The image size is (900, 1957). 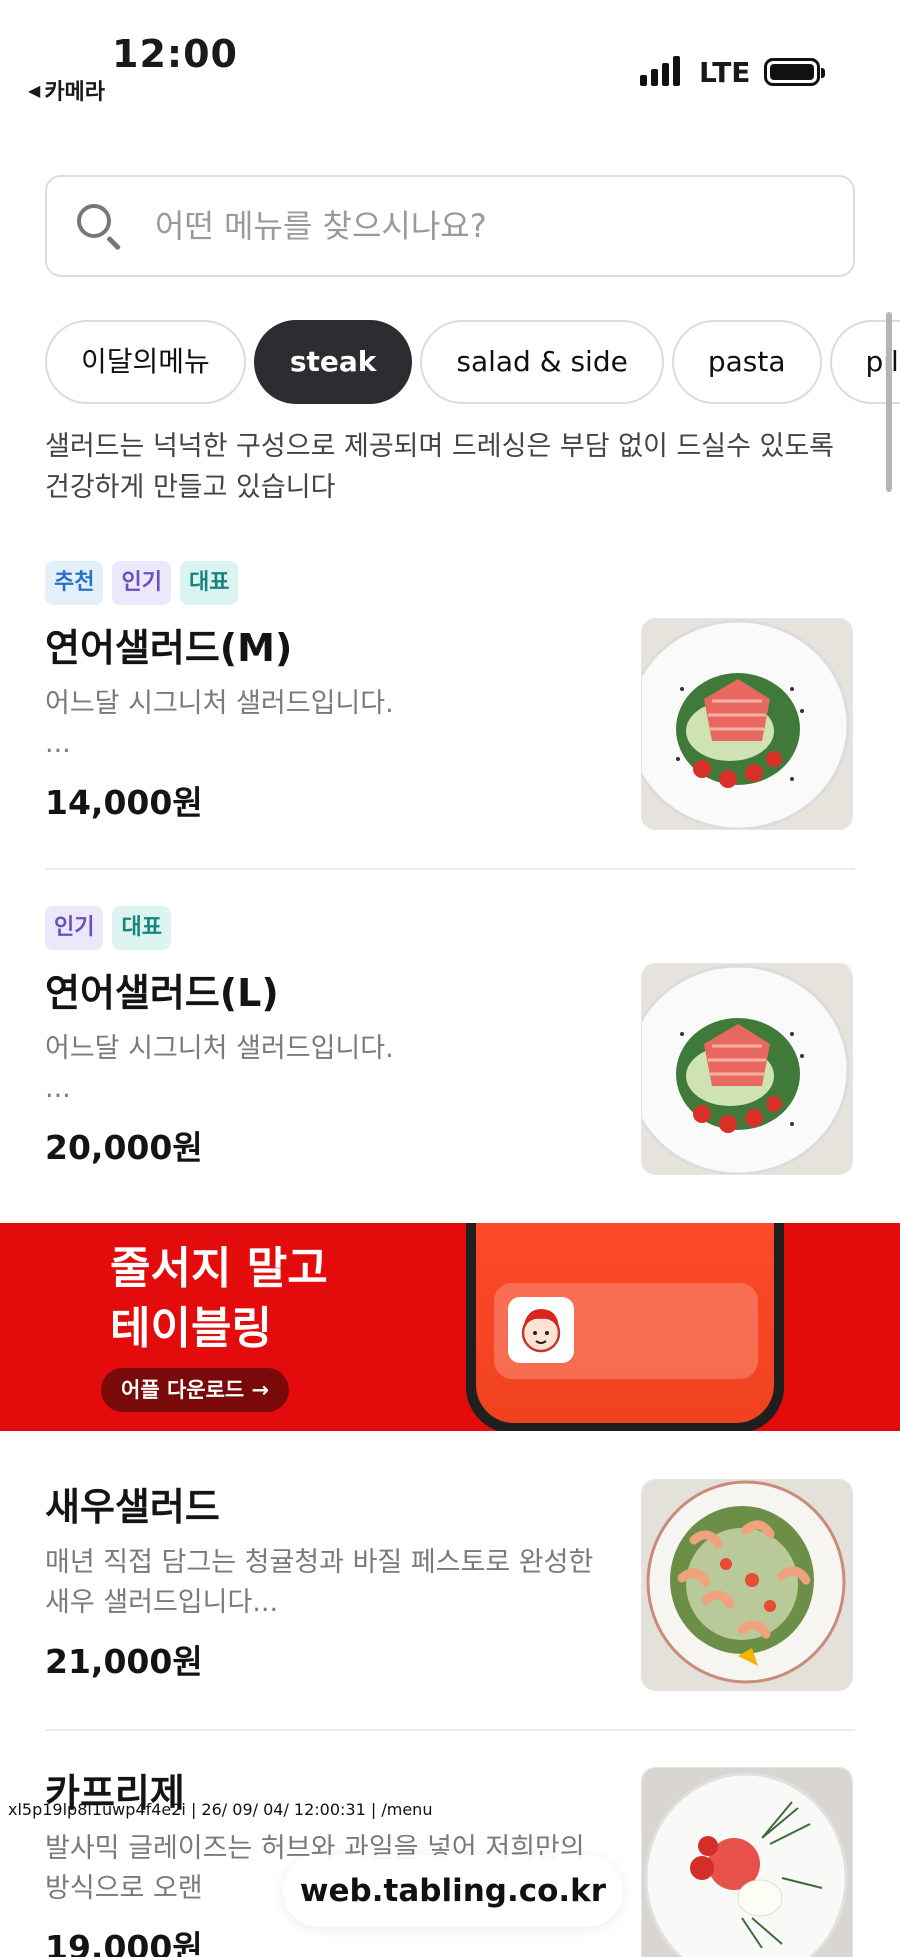 I want to click on phone-illustration, so click(x=625, y=1327).